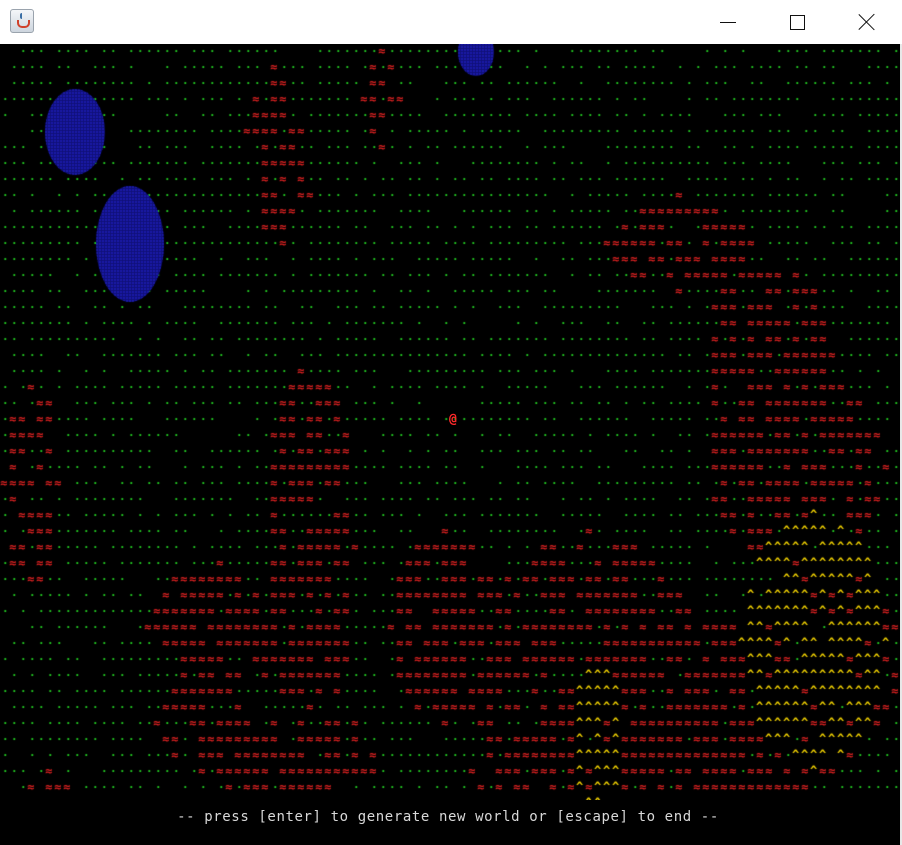  I want to click on minimize-icon, so click(728, 22).